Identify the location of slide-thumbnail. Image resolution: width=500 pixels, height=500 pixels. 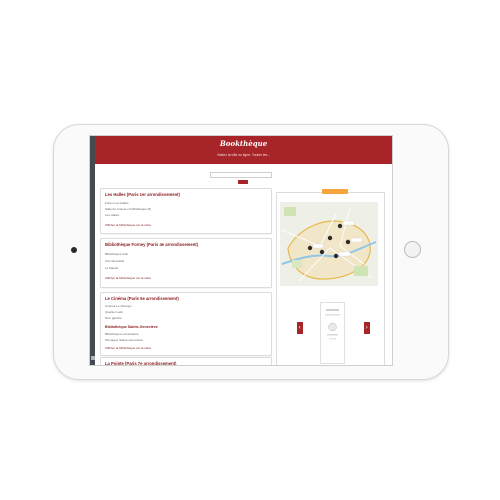
(332, 333).